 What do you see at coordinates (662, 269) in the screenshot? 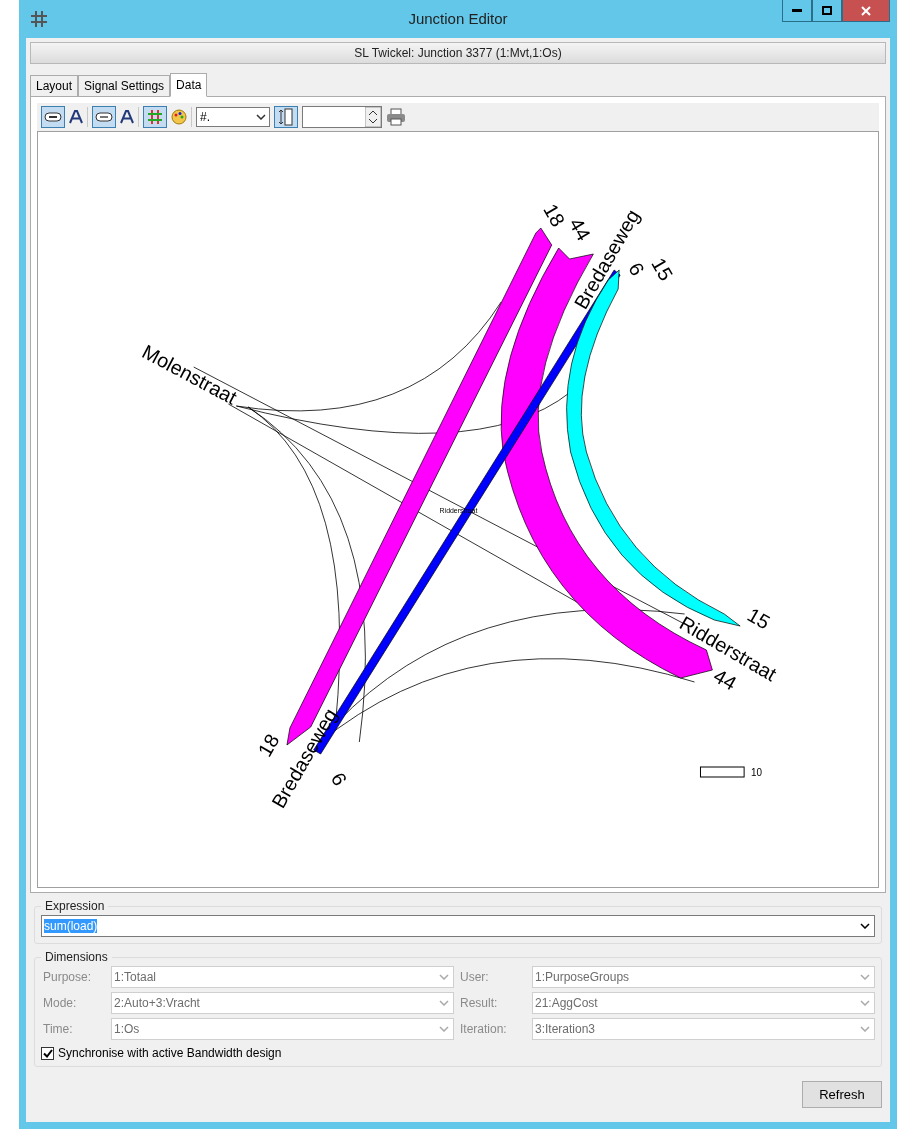
I see `flow-value: 15` at bounding box center [662, 269].